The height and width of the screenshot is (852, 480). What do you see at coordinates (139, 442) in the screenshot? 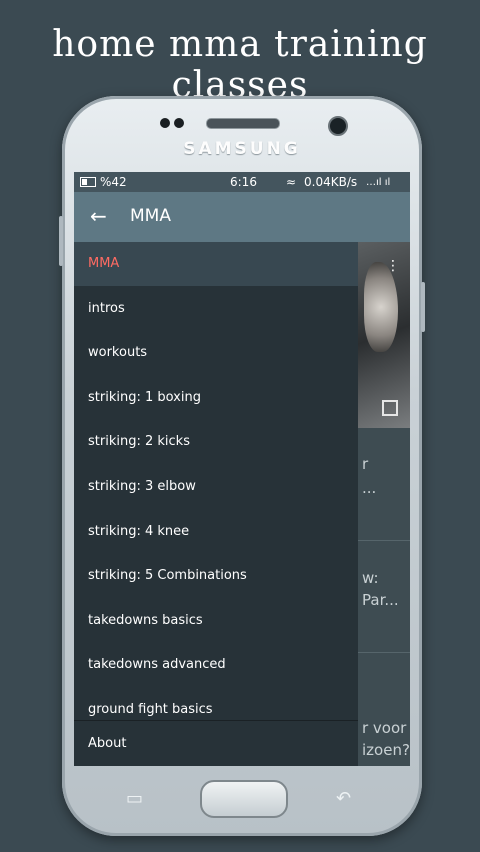
I see `drawer-item-label: striking: 2 kicks` at bounding box center [139, 442].